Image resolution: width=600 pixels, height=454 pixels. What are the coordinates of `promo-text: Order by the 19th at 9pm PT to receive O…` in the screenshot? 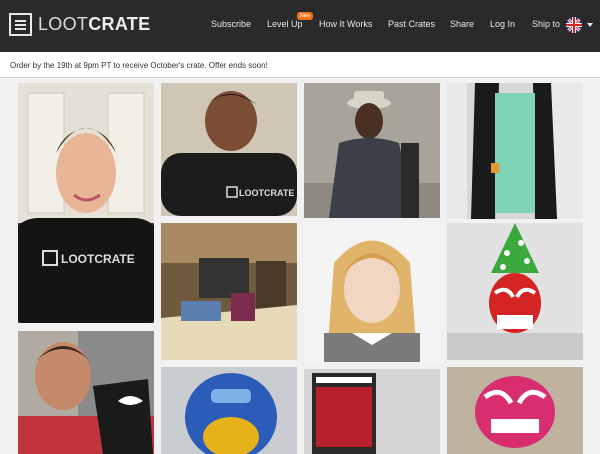 It's located at (139, 65).